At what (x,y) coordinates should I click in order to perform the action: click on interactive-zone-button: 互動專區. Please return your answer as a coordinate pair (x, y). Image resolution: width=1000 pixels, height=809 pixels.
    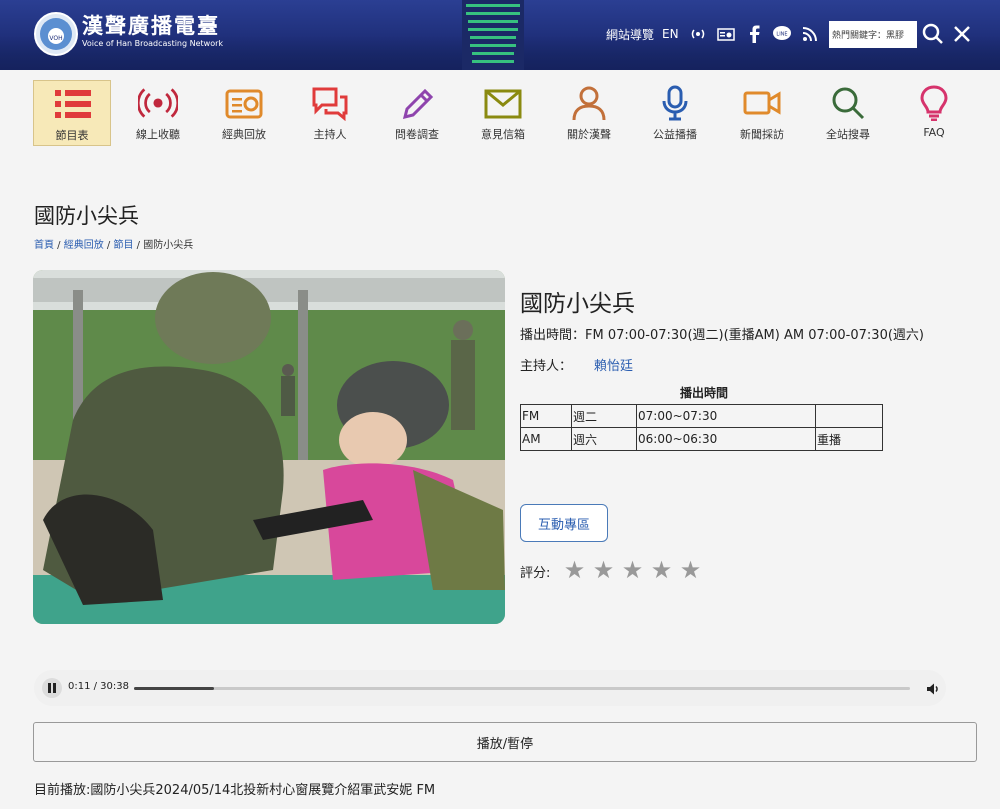
    Looking at the image, I should click on (564, 523).